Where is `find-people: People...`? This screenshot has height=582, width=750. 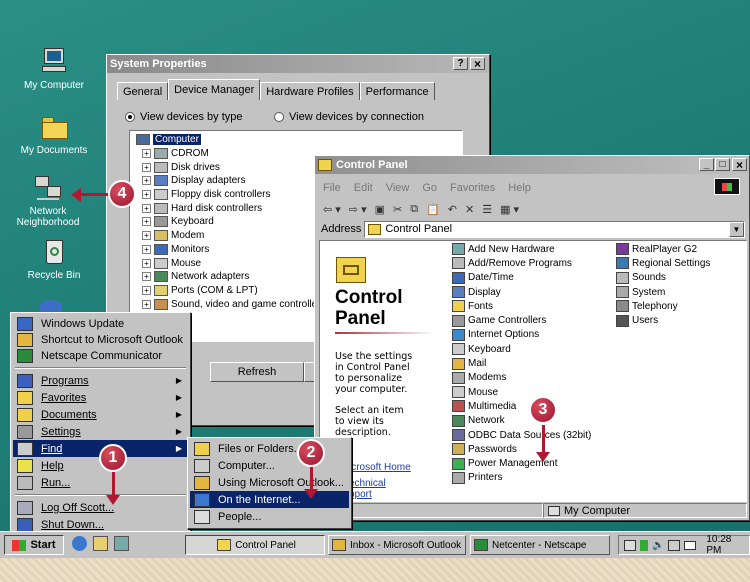 find-people: People... is located at coordinates (269, 516).